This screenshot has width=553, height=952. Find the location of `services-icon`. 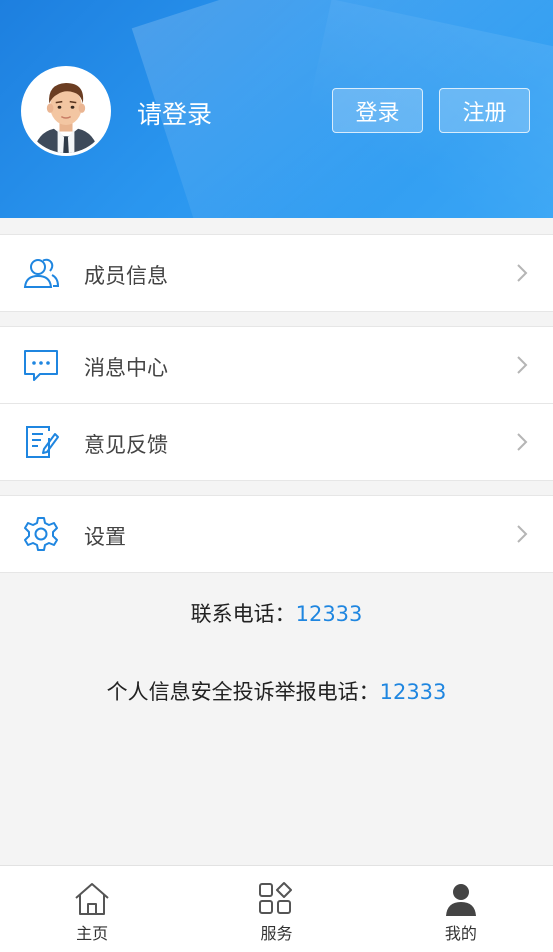

services-icon is located at coordinates (276, 898).